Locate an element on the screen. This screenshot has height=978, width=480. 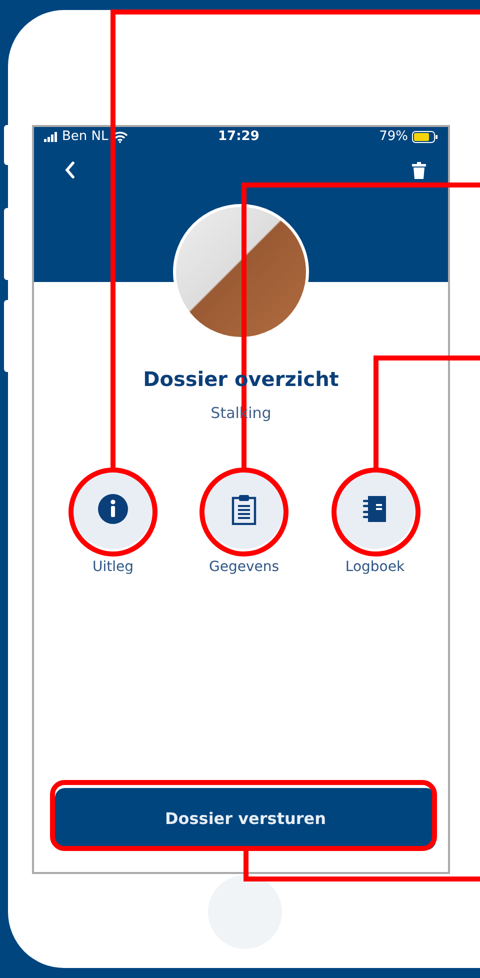
battery-percent: 79% is located at coordinates (393, 137).